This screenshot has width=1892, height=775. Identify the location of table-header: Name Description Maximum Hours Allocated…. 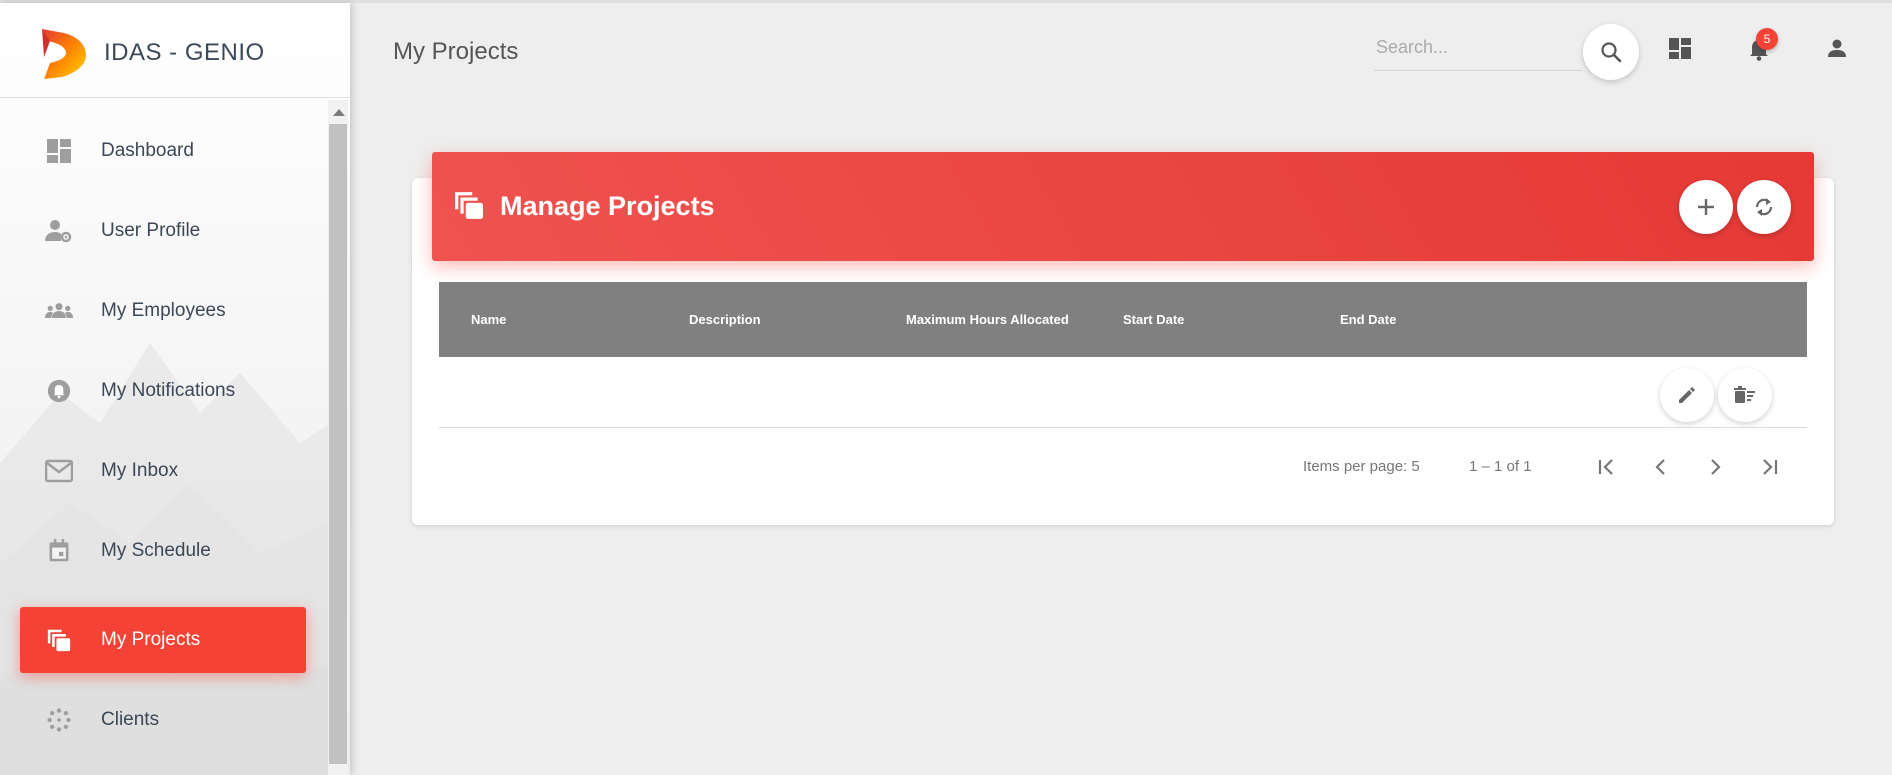
(1123, 319).